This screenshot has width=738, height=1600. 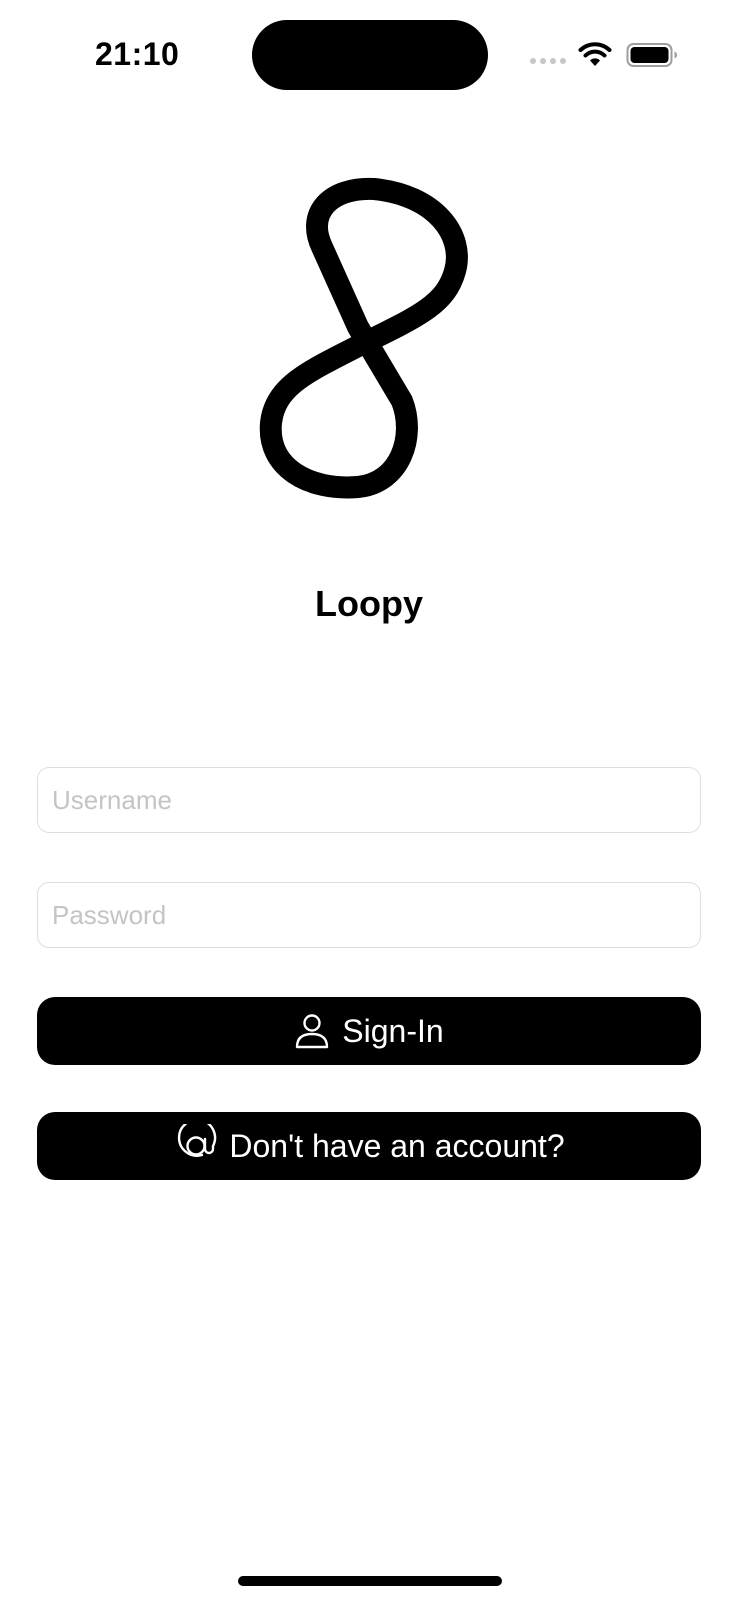 I want to click on sign-in-button: Sign-In, so click(x=369, y=1031).